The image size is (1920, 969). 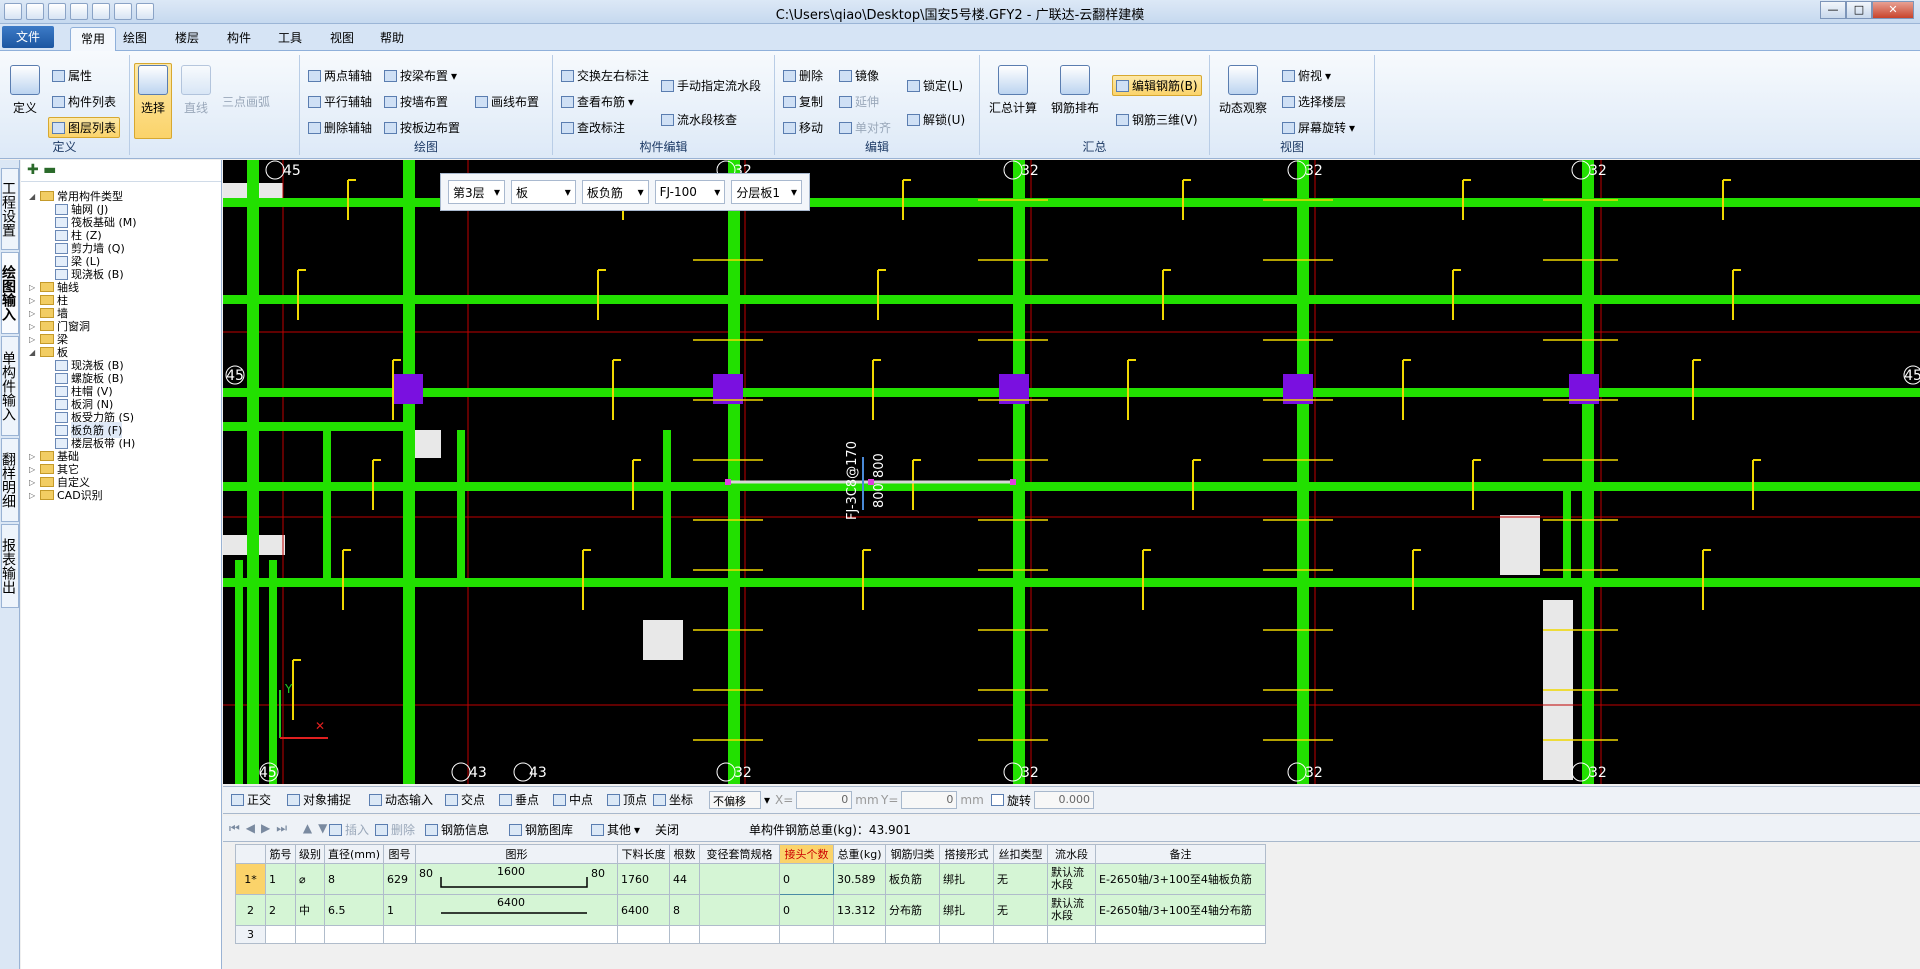 I want to click on other-button: 其他 ▾, so click(x=615, y=829).